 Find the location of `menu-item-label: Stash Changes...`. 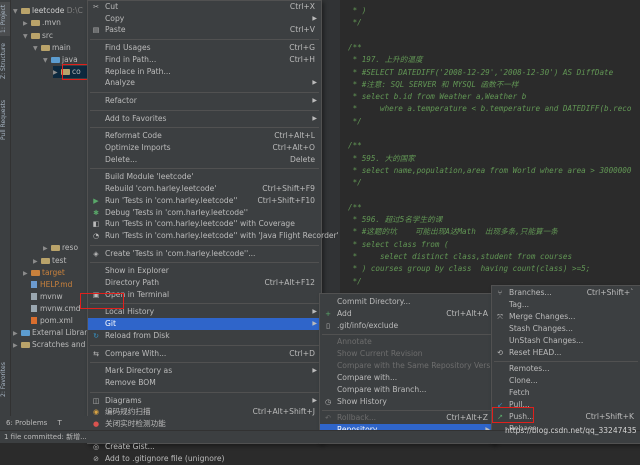

menu-item-label: Stash Changes... is located at coordinates (541, 328).